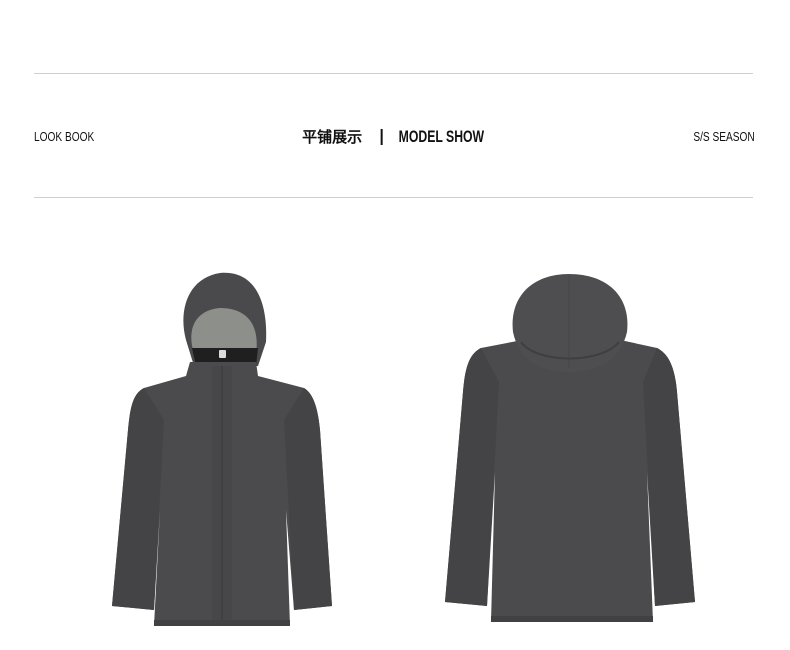  Describe the element at coordinates (64, 136) in the screenshot. I see `lookbook-label: LOOK BOOK` at that location.